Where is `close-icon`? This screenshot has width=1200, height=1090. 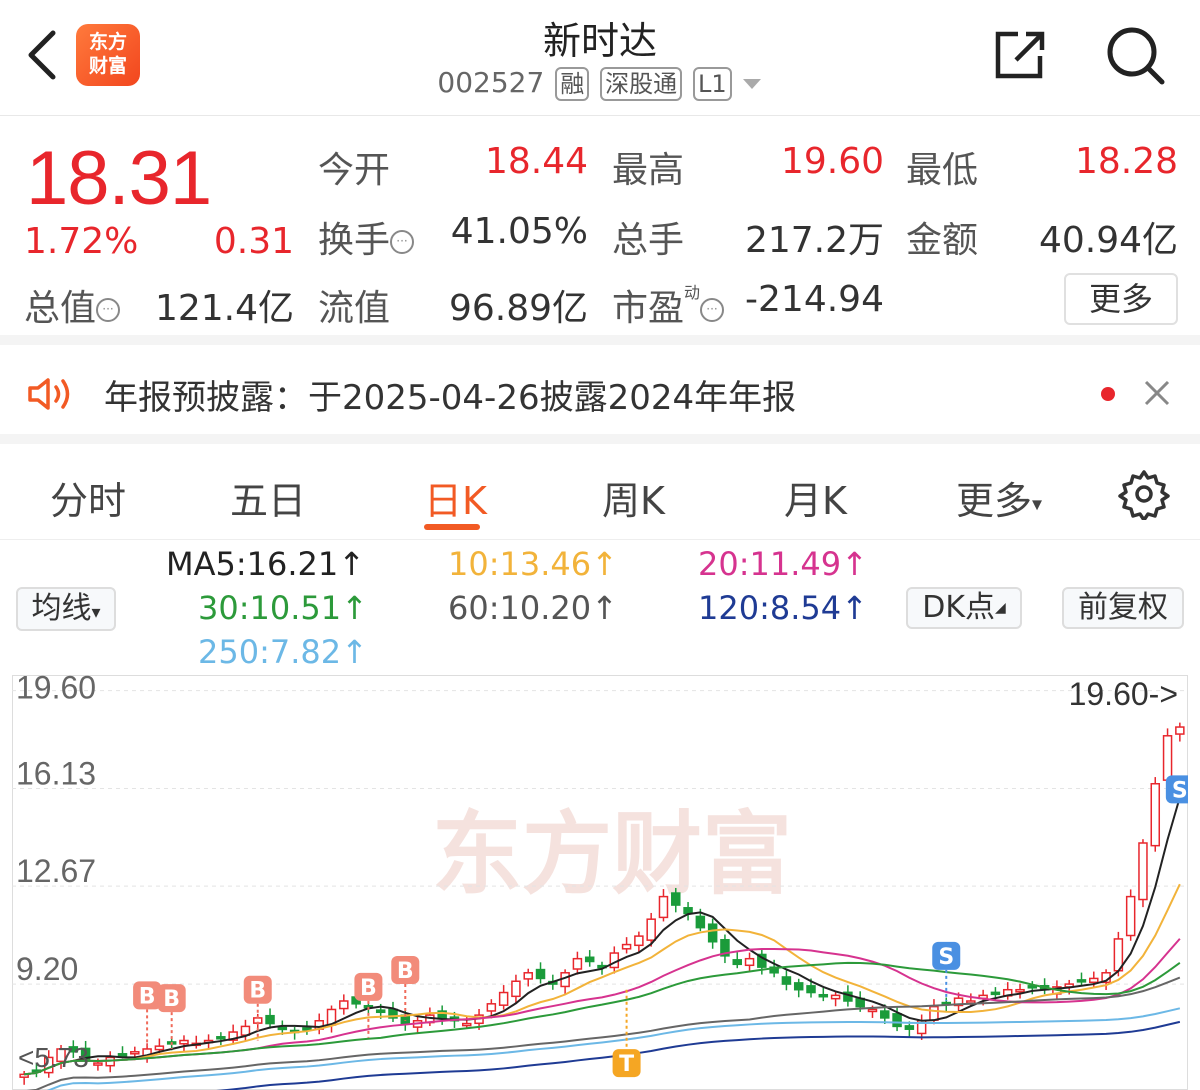 close-icon is located at coordinates (1157, 393).